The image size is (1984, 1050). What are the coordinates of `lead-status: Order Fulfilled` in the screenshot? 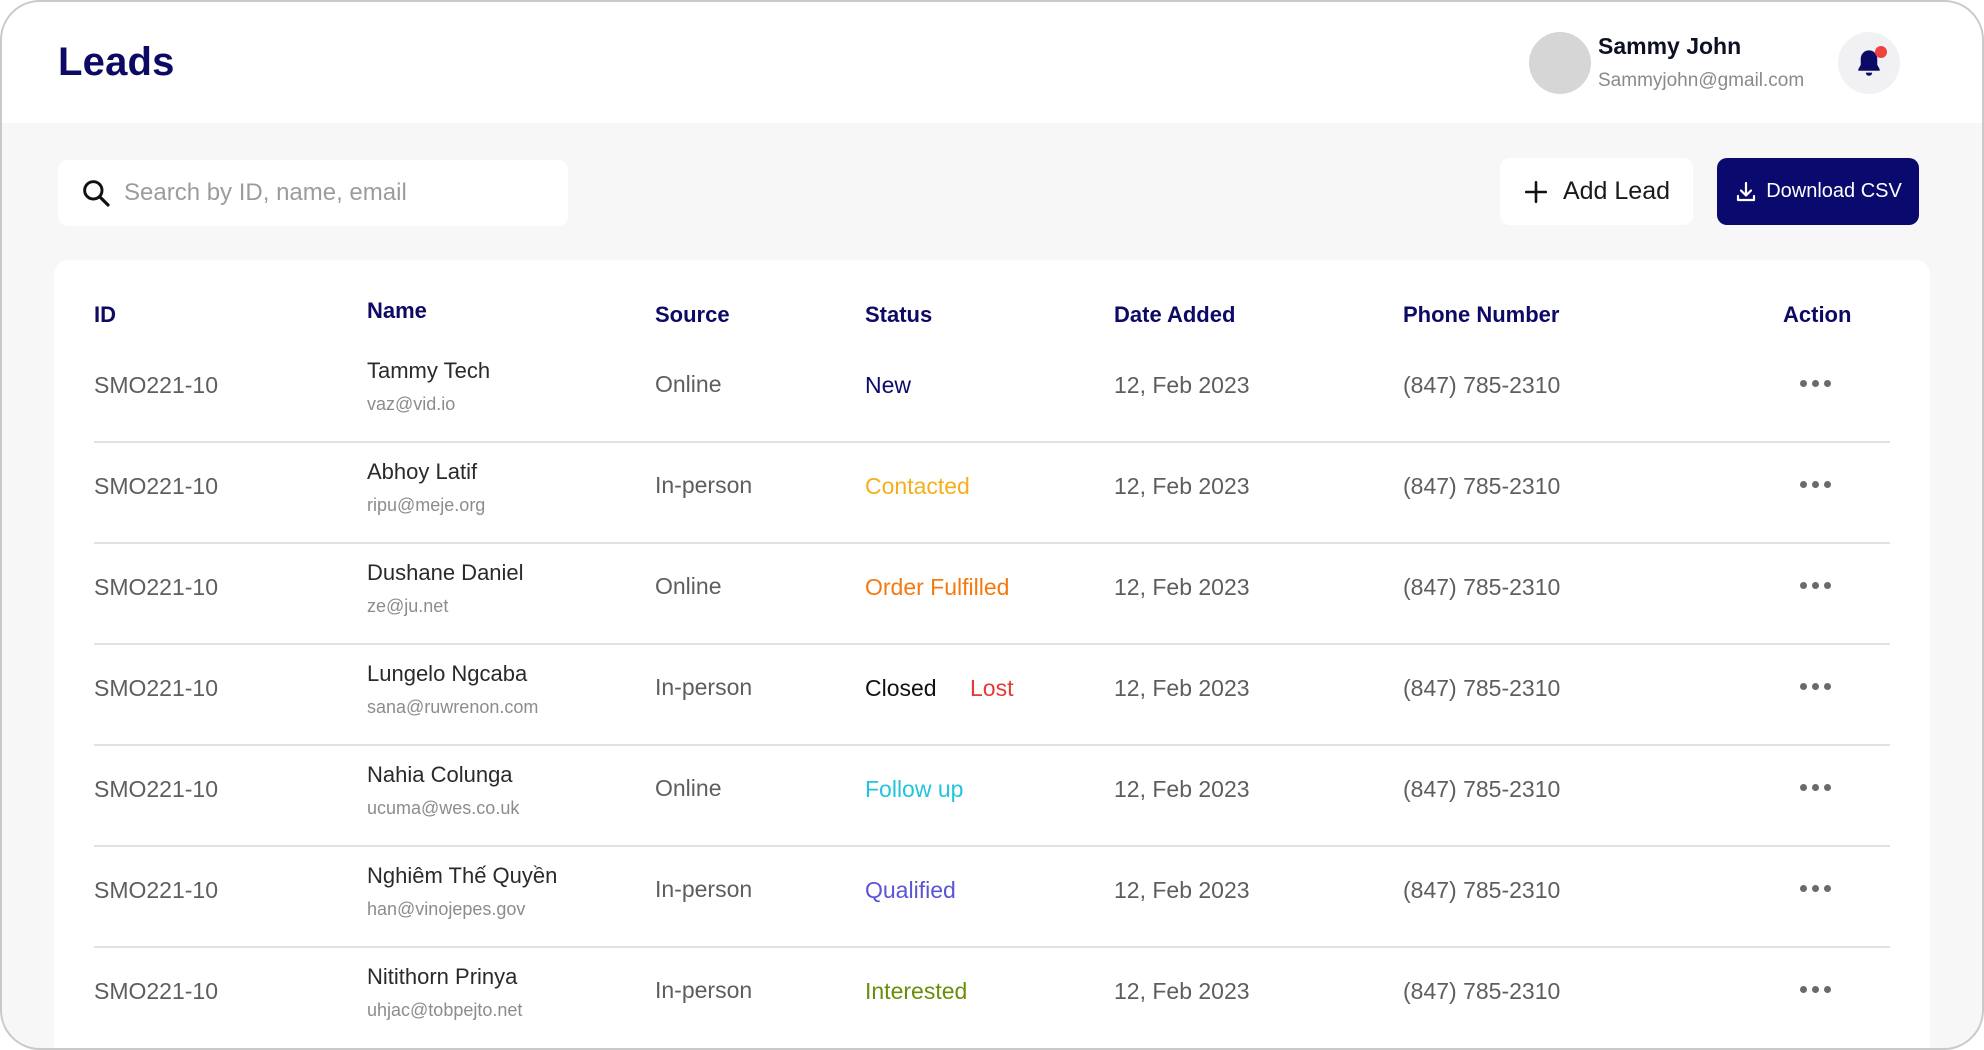 It's located at (937, 587).